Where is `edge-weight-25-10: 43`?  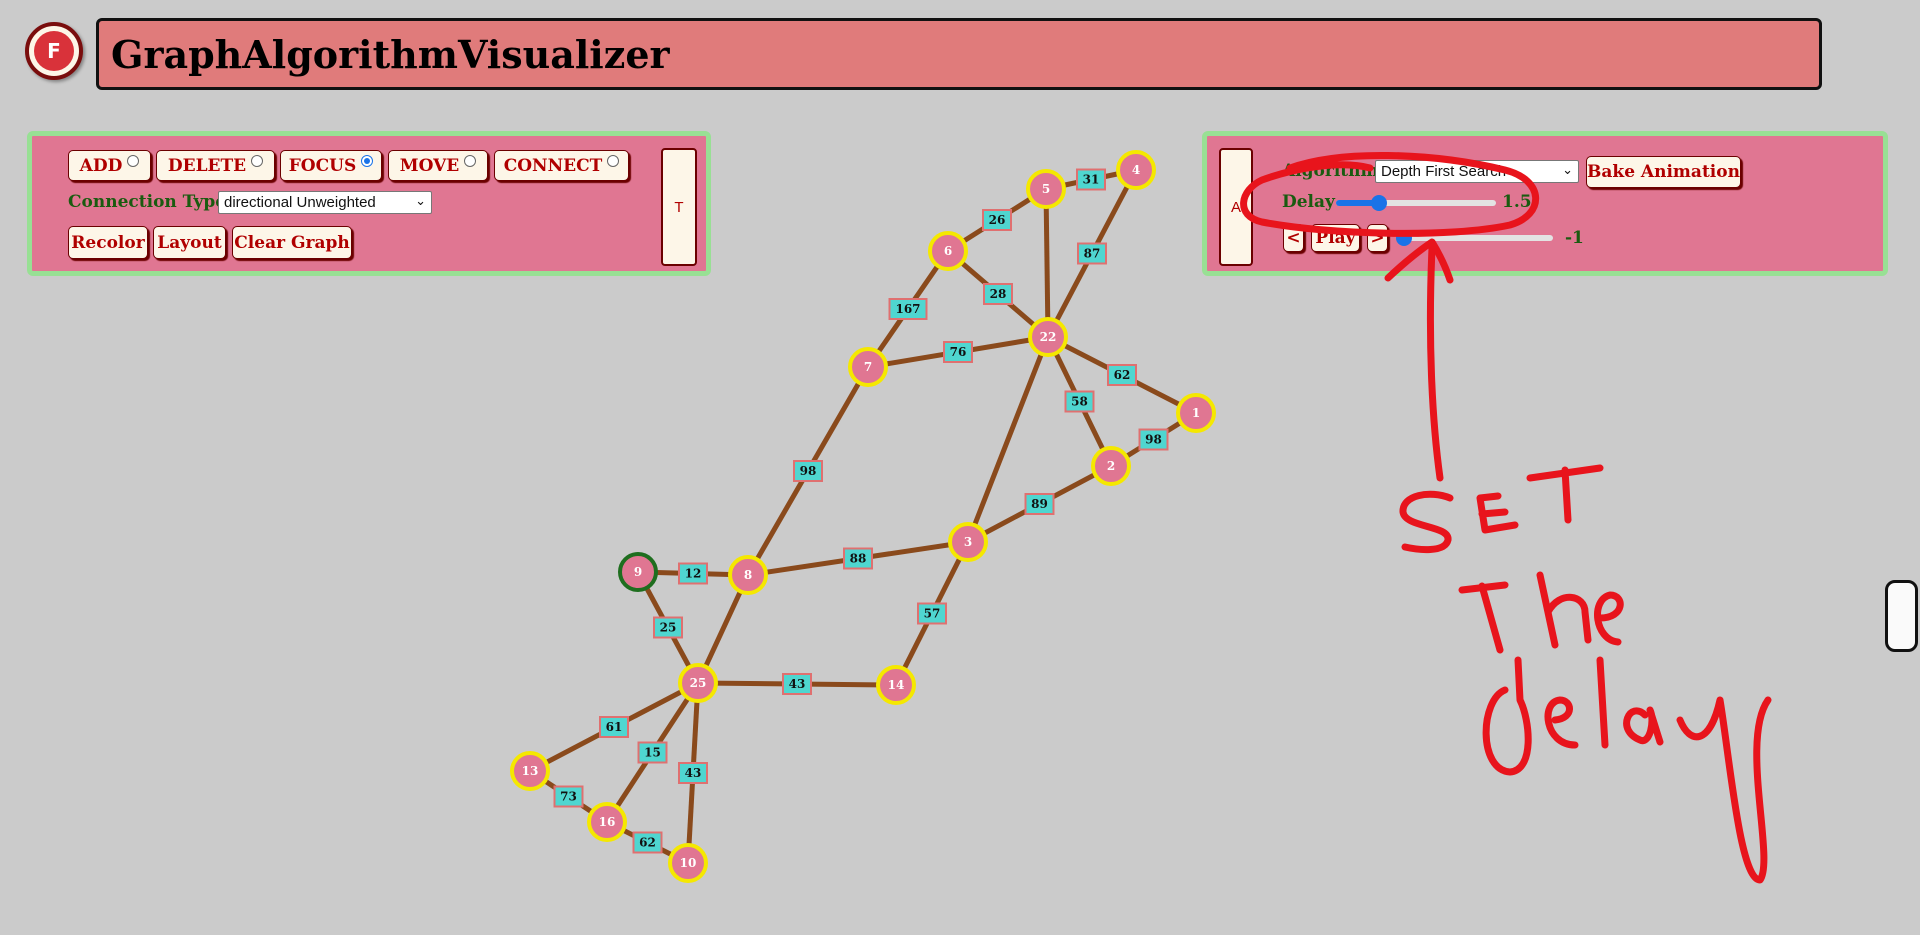
edge-weight-25-10: 43 is located at coordinates (693, 773).